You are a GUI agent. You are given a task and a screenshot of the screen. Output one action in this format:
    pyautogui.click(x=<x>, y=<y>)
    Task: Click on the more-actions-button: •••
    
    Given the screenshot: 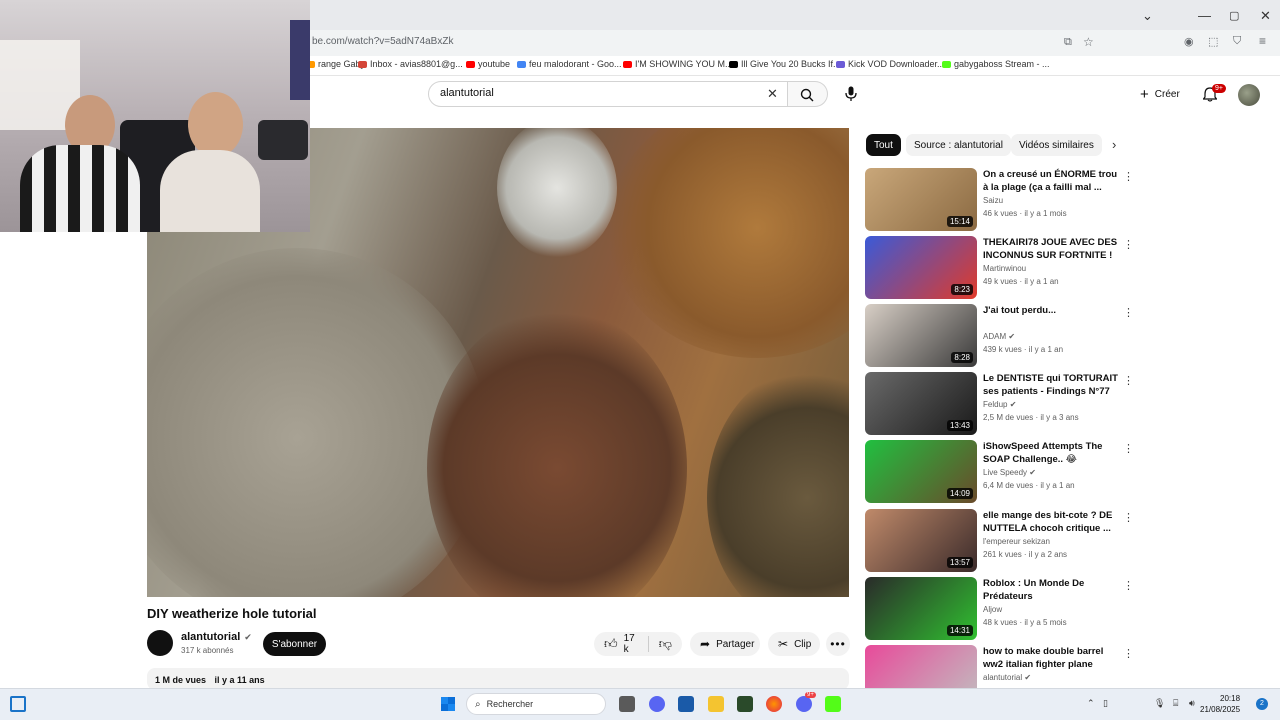 What is the action you would take?
    pyautogui.click(x=838, y=644)
    